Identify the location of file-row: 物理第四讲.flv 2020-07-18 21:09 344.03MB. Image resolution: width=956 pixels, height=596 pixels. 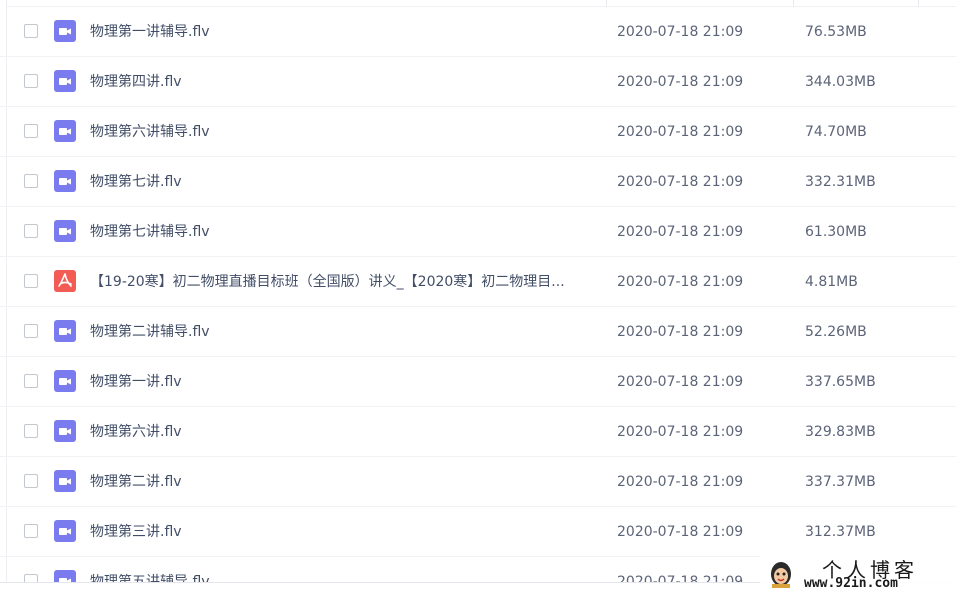
(478, 82).